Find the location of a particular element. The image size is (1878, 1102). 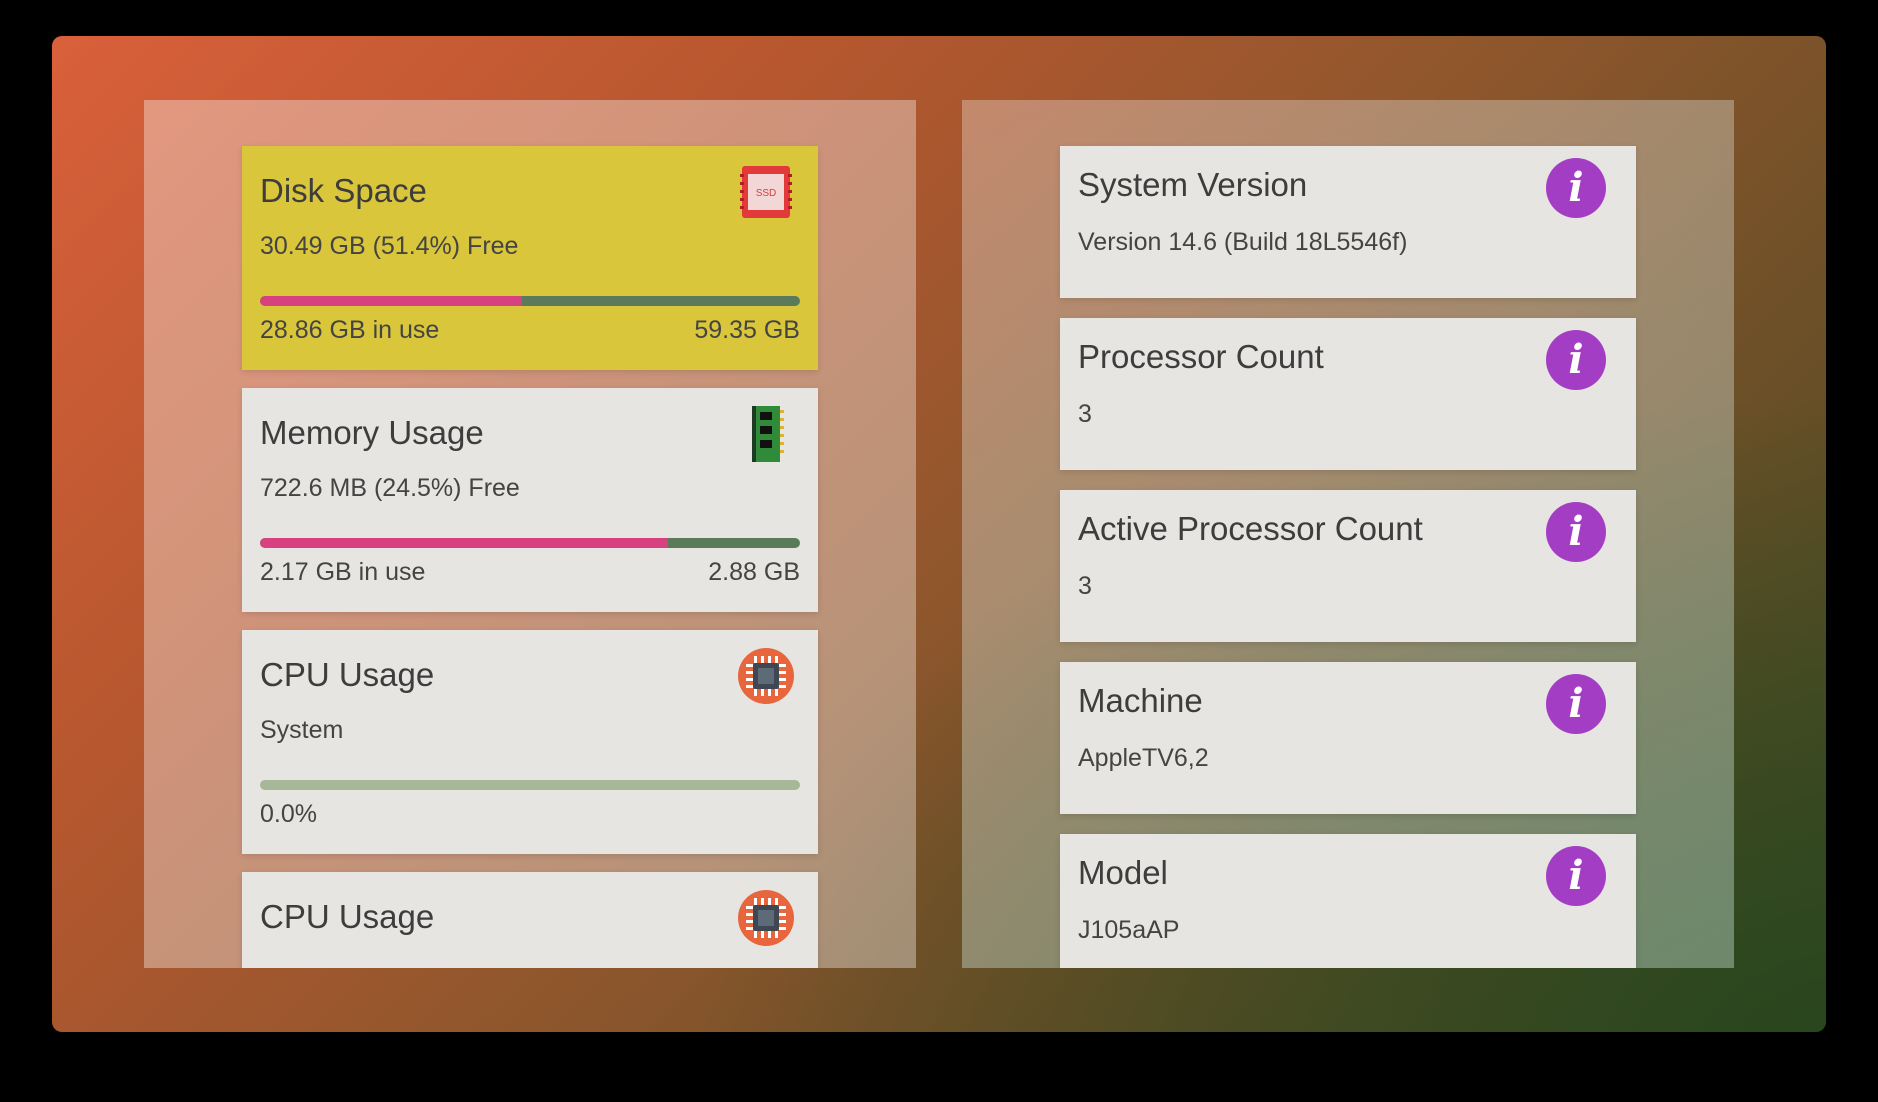

memory-usage-bar is located at coordinates (530, 543).